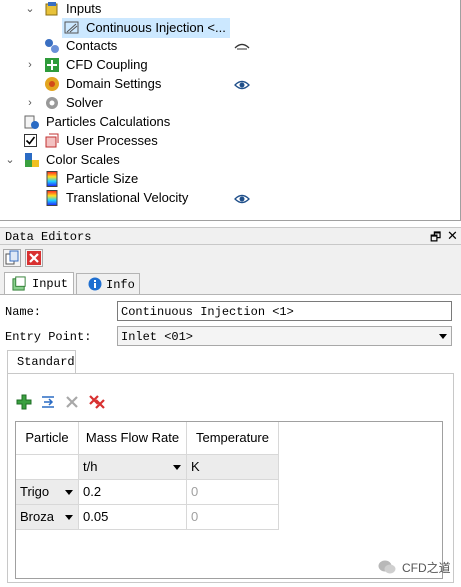 Image resolution: width=461 pixels, height=587 pixels. Describe the element at coordinates (48, 402) in the screenshot. I see `insert-row-icon` at that location.